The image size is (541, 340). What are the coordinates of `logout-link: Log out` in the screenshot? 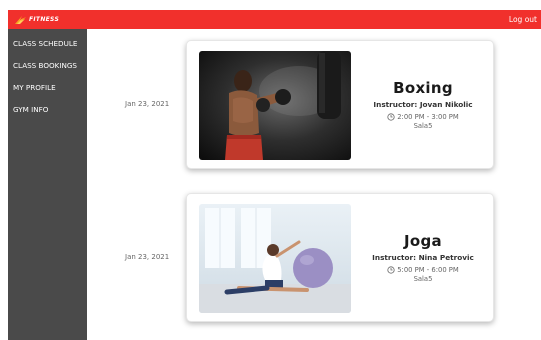 It's located at (523, 19).